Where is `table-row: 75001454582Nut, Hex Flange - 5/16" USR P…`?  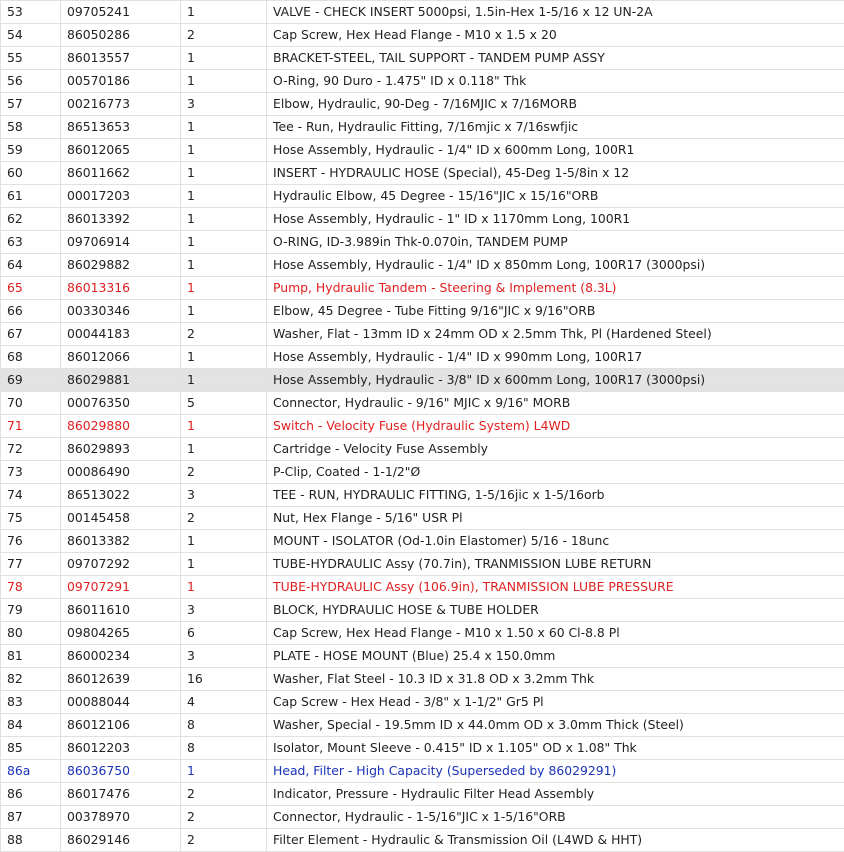
table-row: 75001454582Nut, Hex Flange - 5/16" USR P… is located at coordinates (422, 518).